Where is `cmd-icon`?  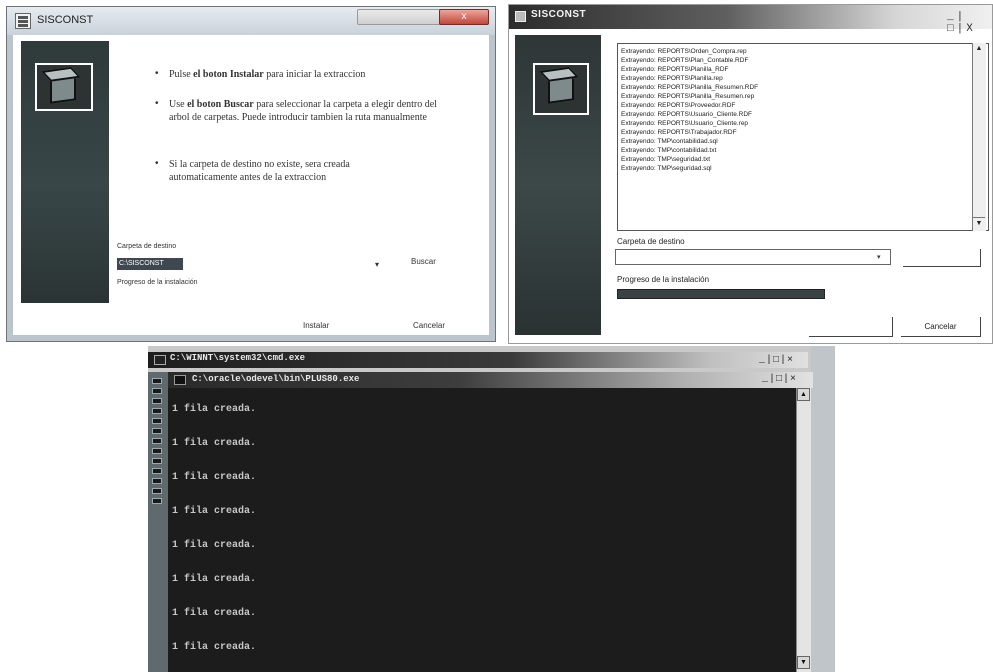
cmd-icon is located at coordinates (160, 360).